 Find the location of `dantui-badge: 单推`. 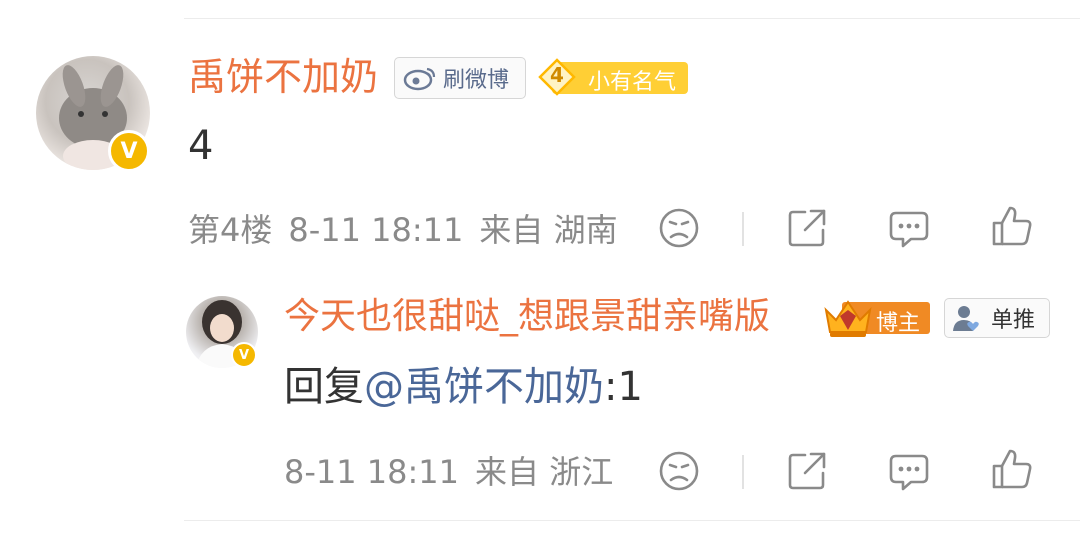

dantui-badge: 单推 is located at coordinates (997, 318).